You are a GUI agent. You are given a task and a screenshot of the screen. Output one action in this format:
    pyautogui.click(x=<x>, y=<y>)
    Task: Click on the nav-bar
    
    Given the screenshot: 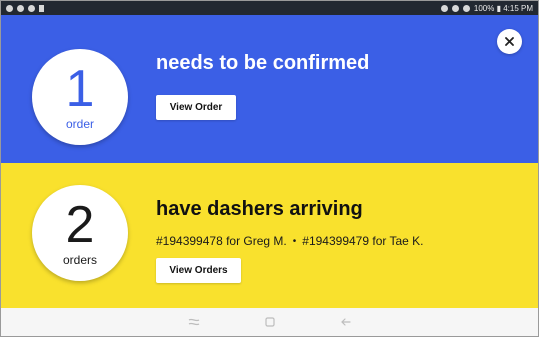 What is the action you would take?
    pyautogui.click(x=269, y=322)
    